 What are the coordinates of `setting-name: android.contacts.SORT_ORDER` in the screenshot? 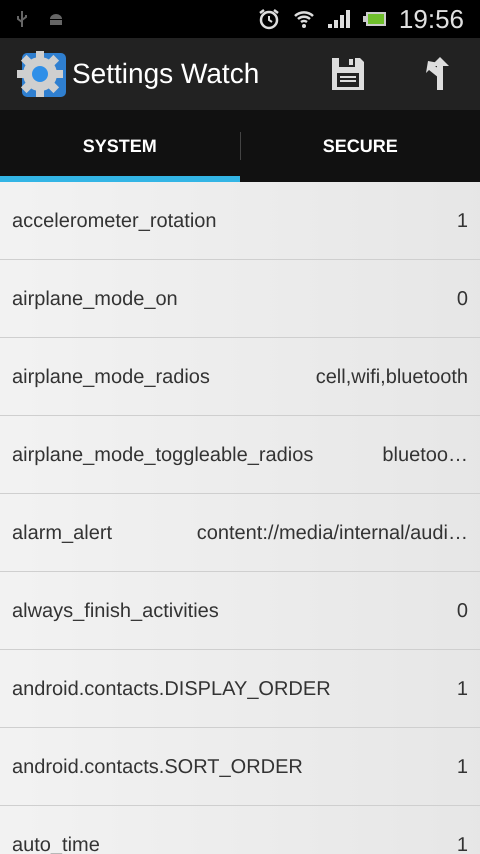 It's located at (157, 767).